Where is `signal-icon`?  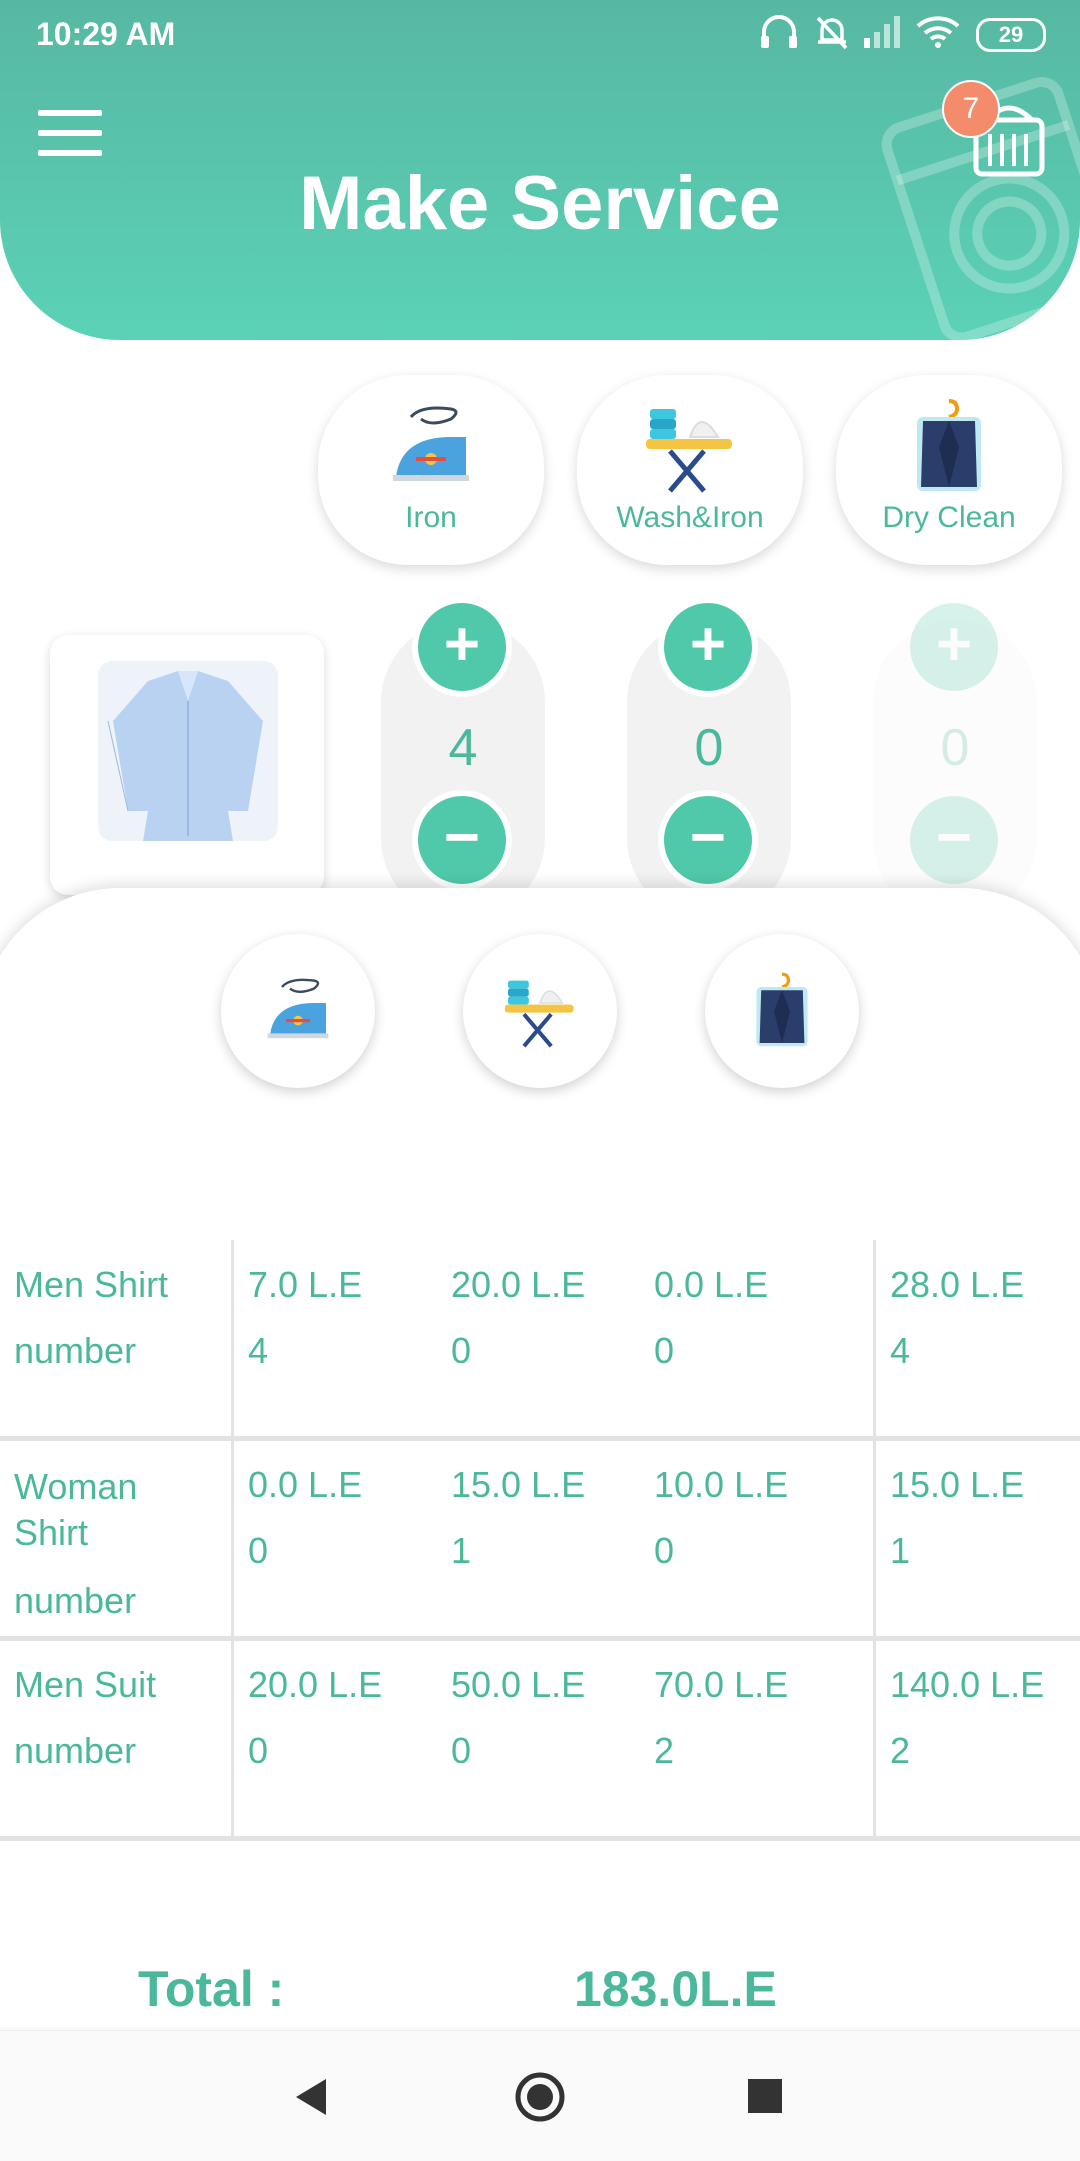
signal-icon is located at coordinates (882, 32).